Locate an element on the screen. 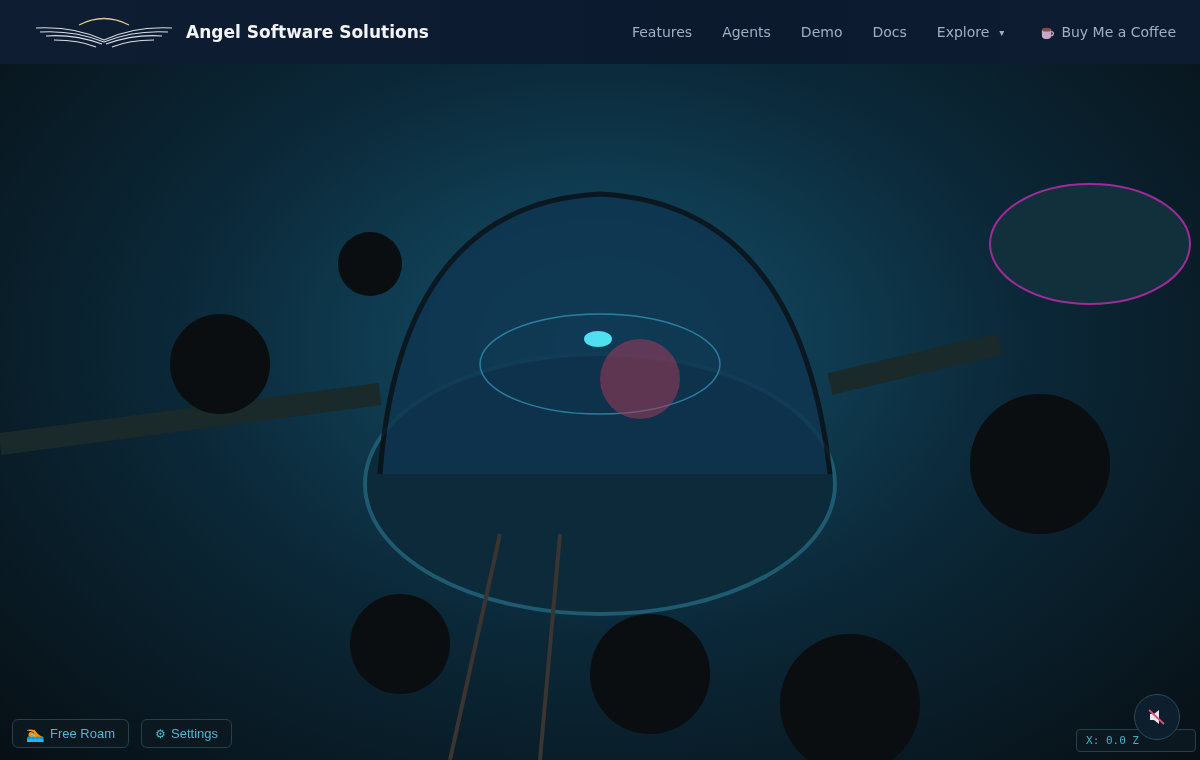 The width and height of the screenshot is (1200, 760). nav-link: Docs is located at coordinates (889, 32).